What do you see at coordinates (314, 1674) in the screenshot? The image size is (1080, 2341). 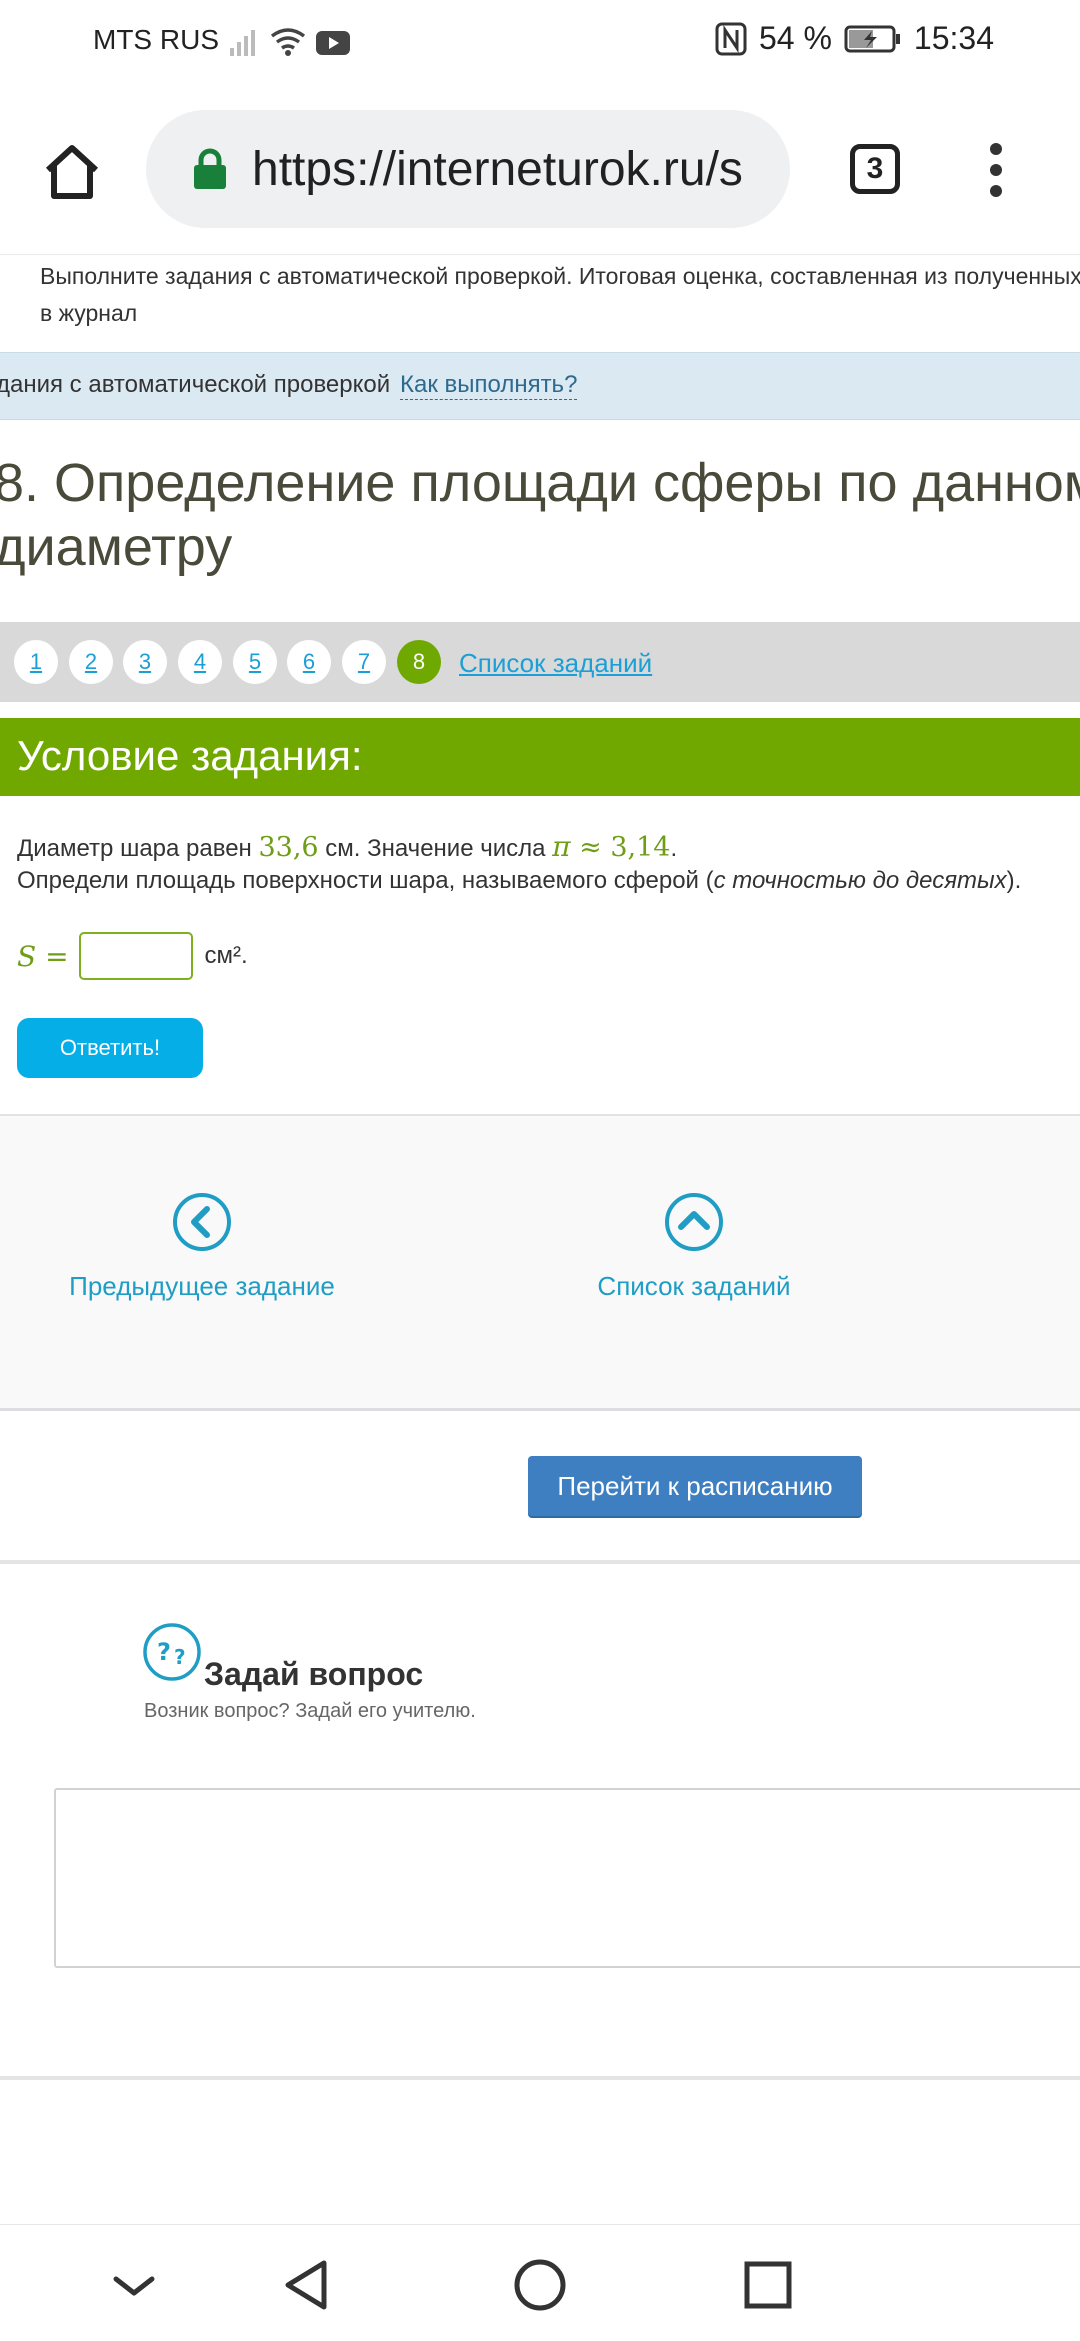 I see `ask-question-title: Задай вопрос` at bounding box center [314, 1674].